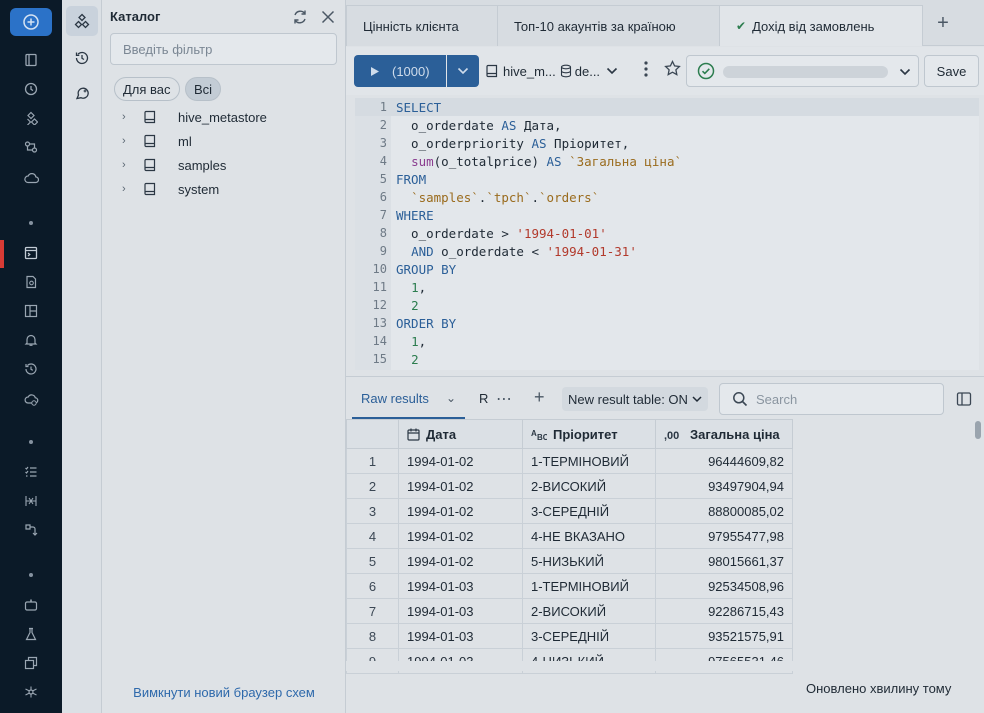 The height and width of the screenshot is (713, 984). I want to click on pill-all: Всі, so click(203, 89).